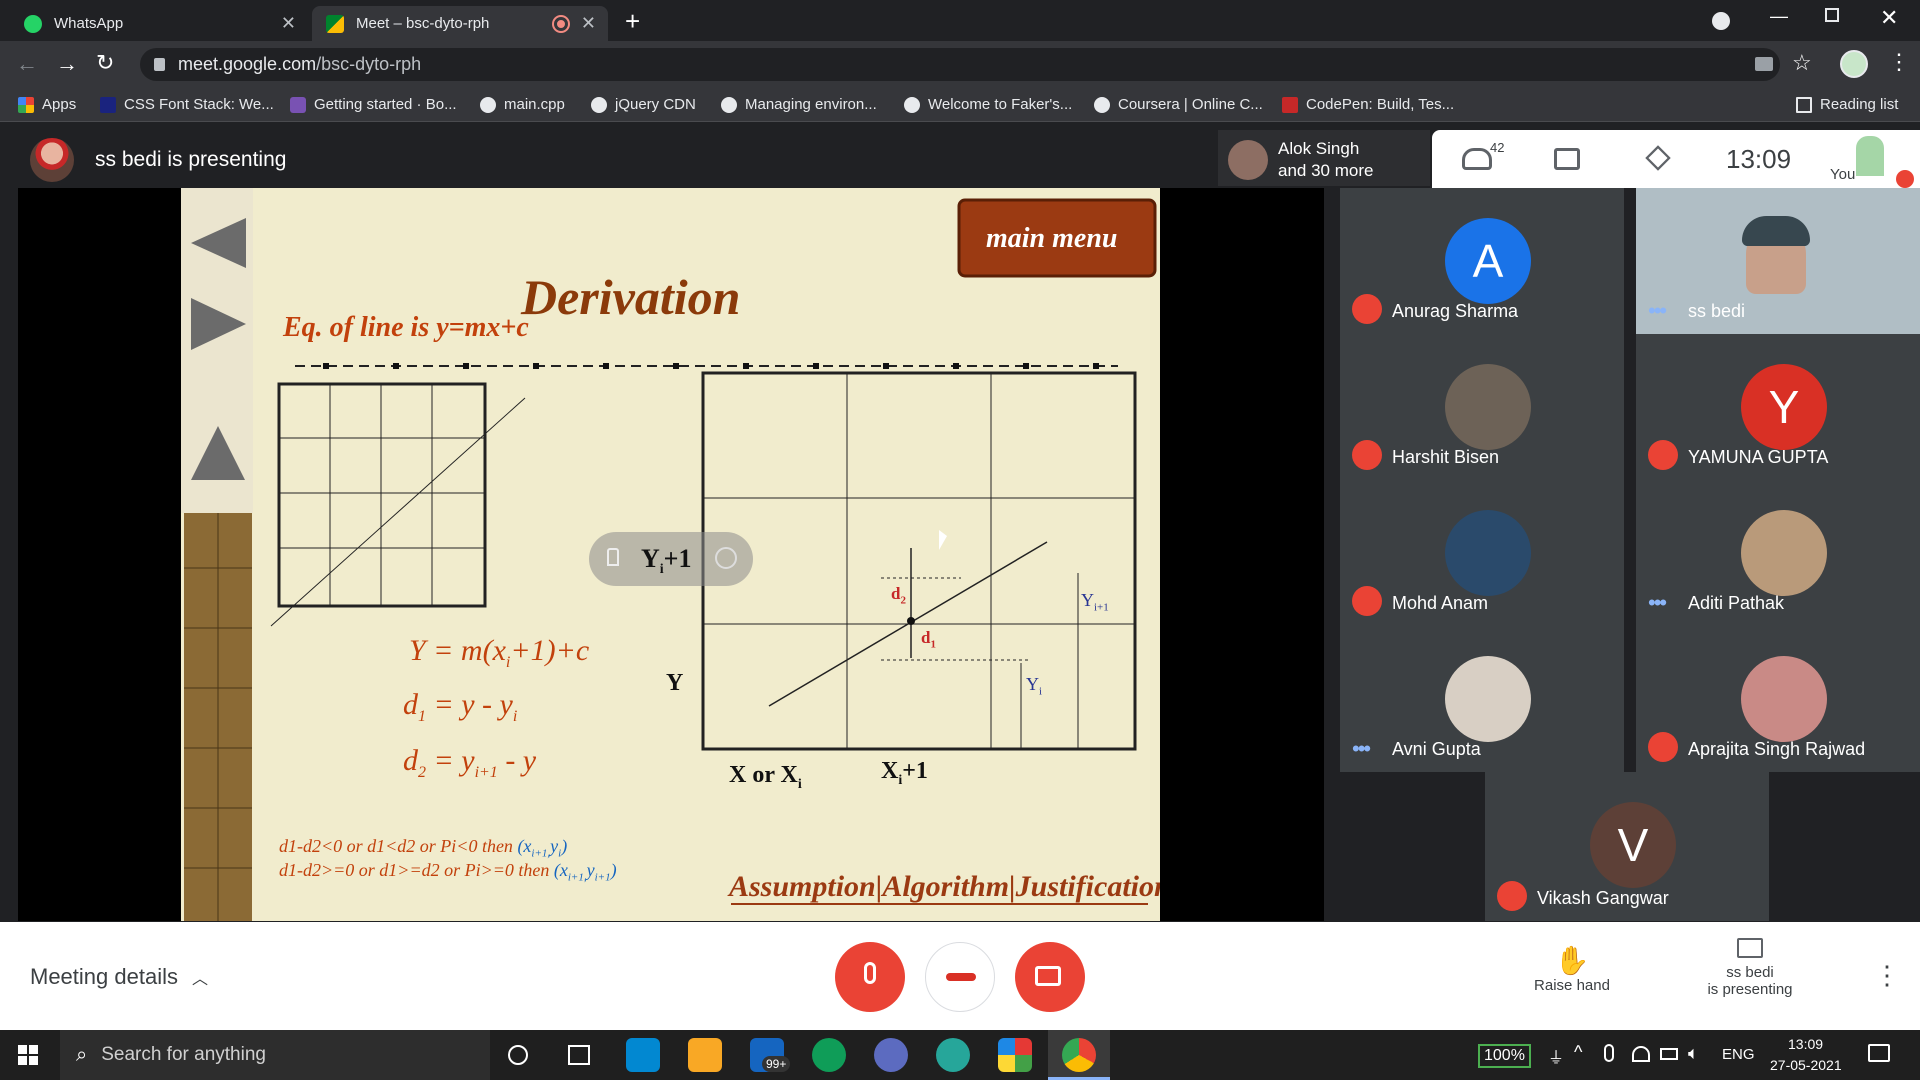  I want to click on presenting-button: ss bedi is presenting, so click(1750, 968).